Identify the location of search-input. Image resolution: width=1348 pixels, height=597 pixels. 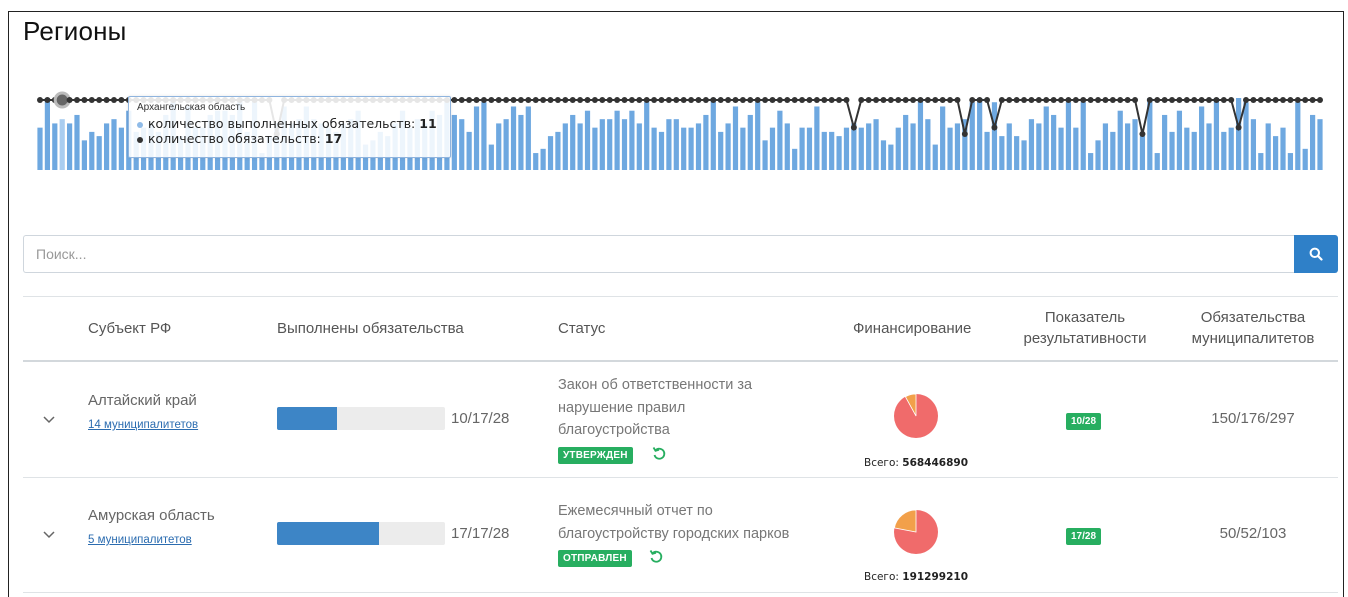
(658, 254).